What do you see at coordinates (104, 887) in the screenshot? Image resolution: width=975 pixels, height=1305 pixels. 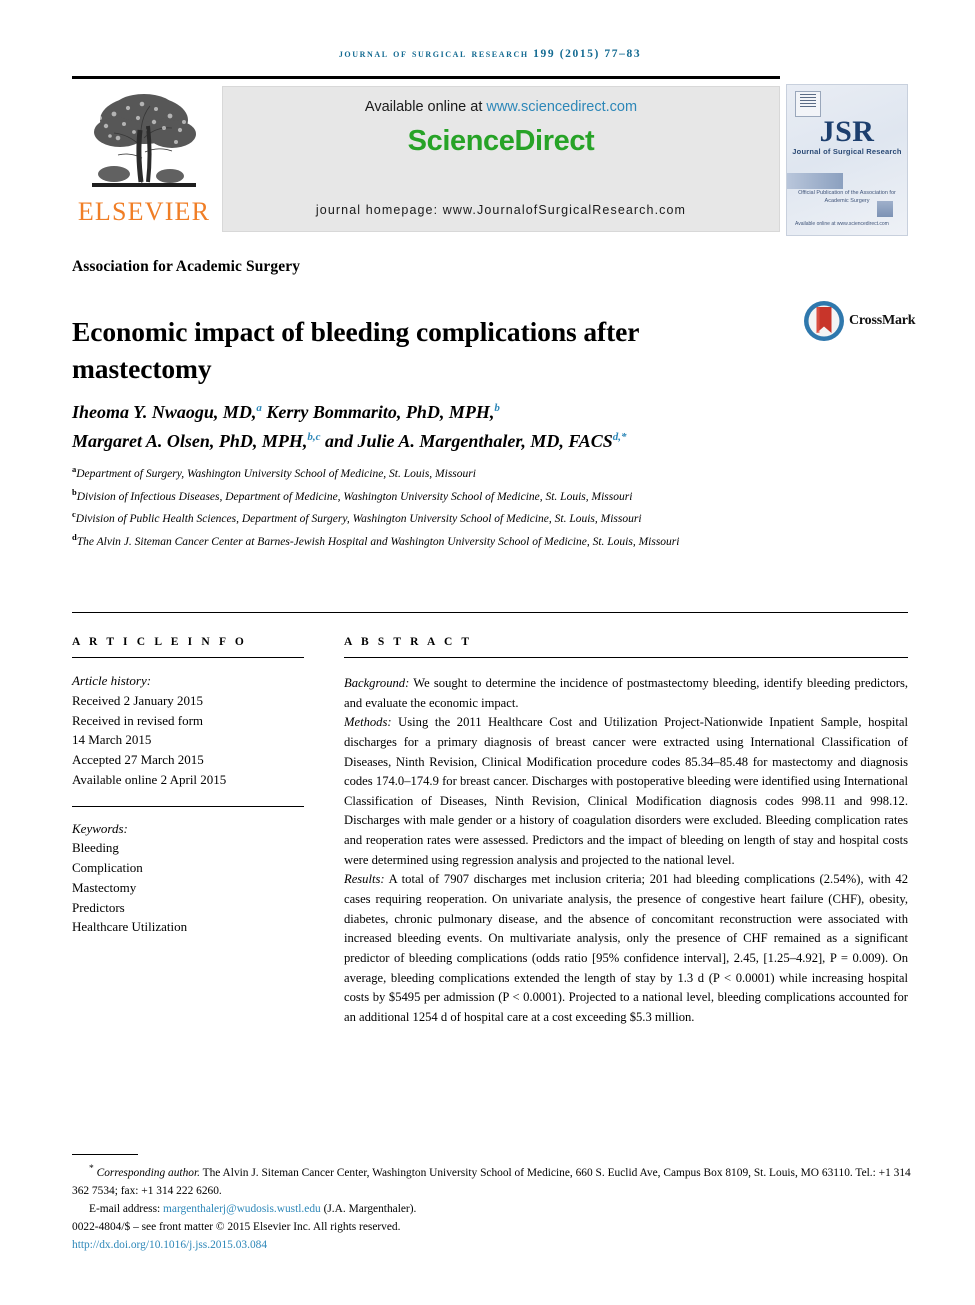 I see `keyword-item: Mastectomy` at bounding box center [104, 887].